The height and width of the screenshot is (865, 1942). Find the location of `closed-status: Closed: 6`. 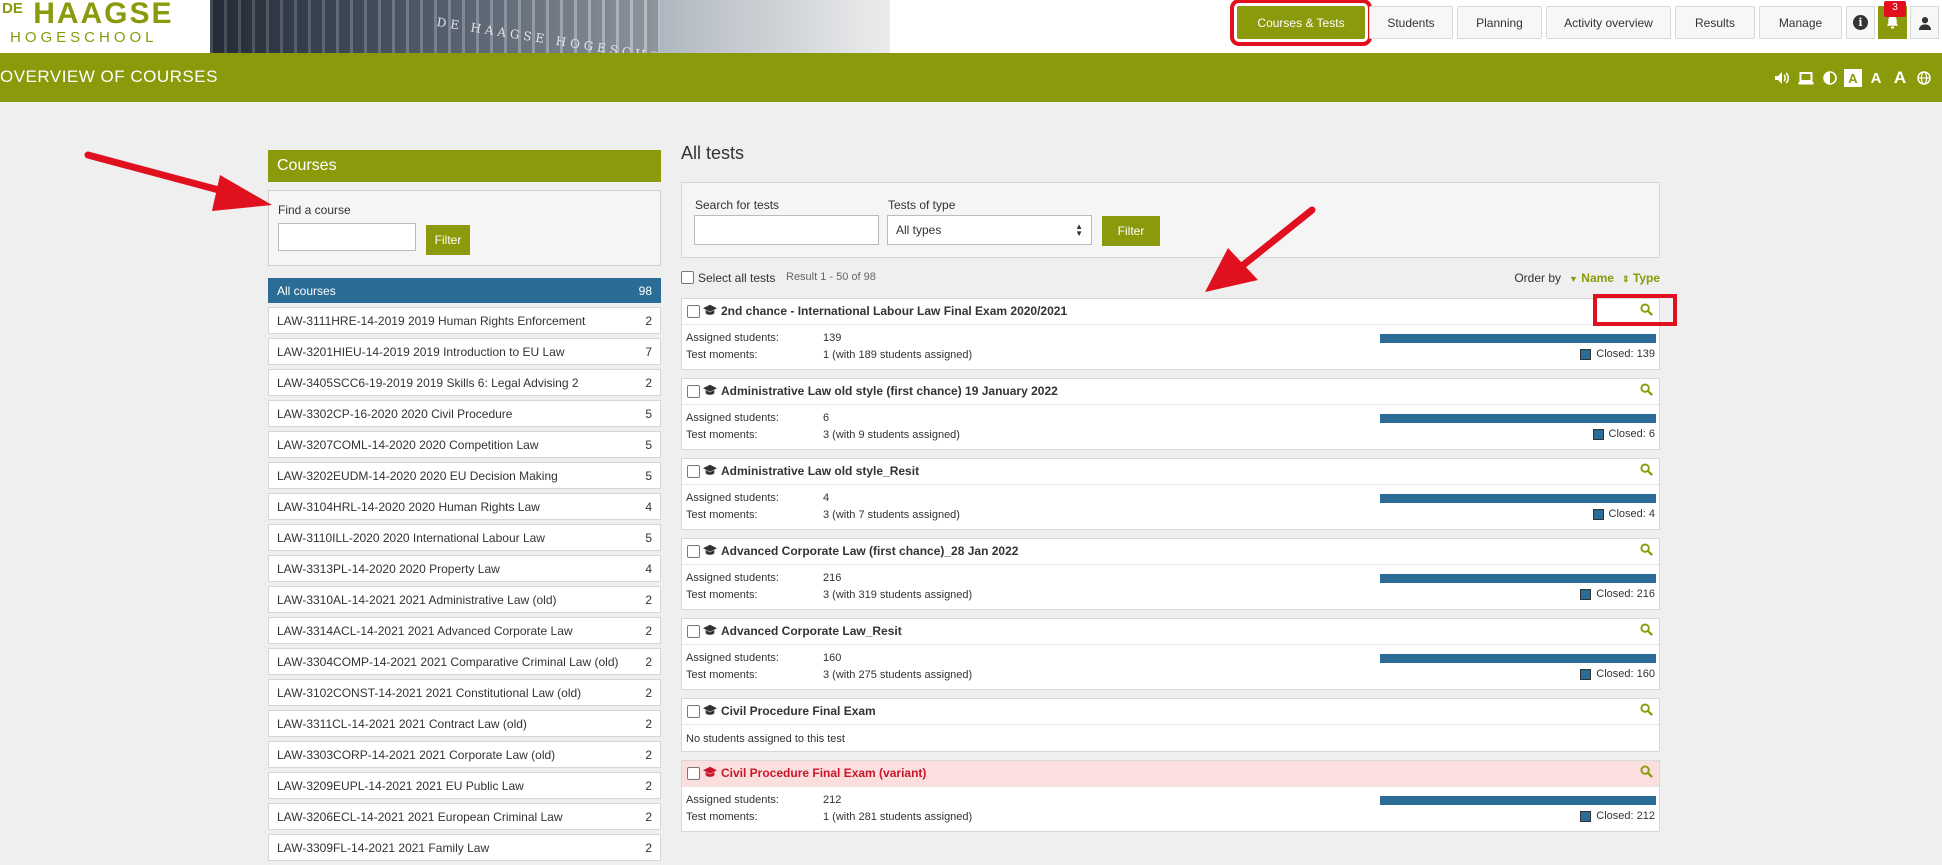

closed-status: Closed: 6 is located at coordinates (1623, 434).